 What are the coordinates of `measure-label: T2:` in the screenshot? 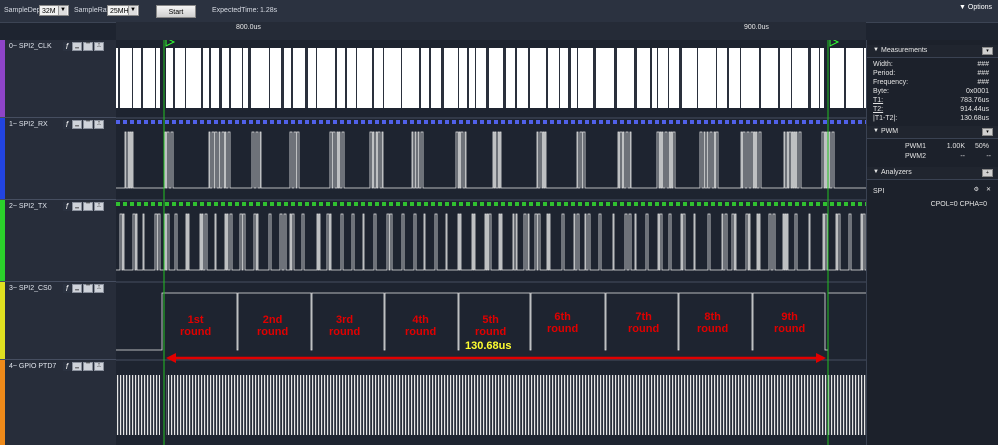 It's located at (878, 109).